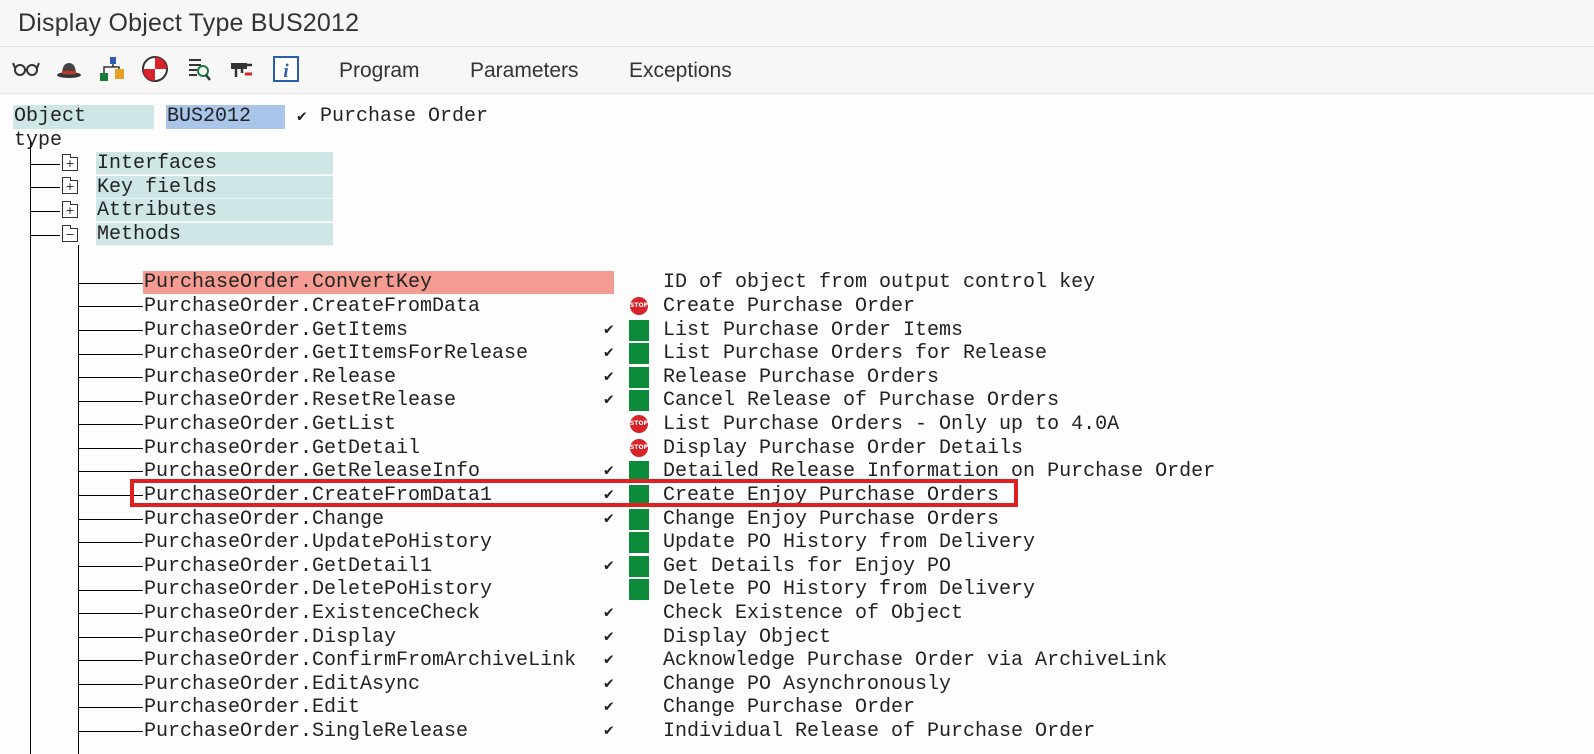 Image resolution: width=1594 pixels, height=754 pixels. What do you see at coordinates (789, 707) in the screenshot?
I see `method-description: Change Purchase Order` at bounding box center [789, 707].